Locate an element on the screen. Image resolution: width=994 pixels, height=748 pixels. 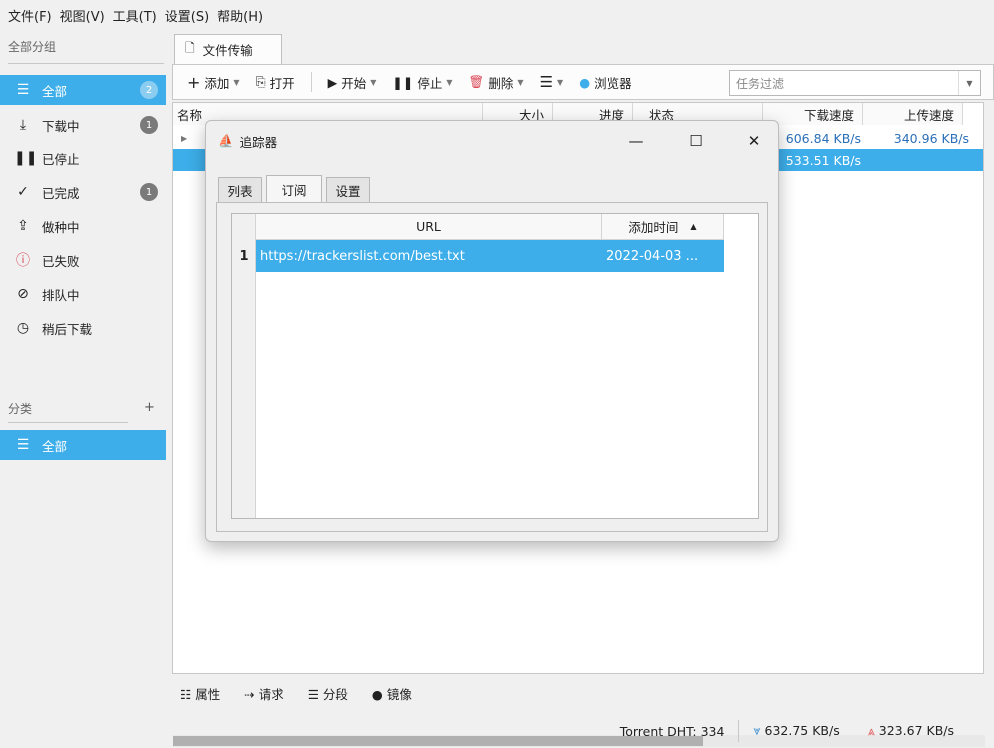
menu-button: ☰ ▼ is located at coordinates (552, 82).